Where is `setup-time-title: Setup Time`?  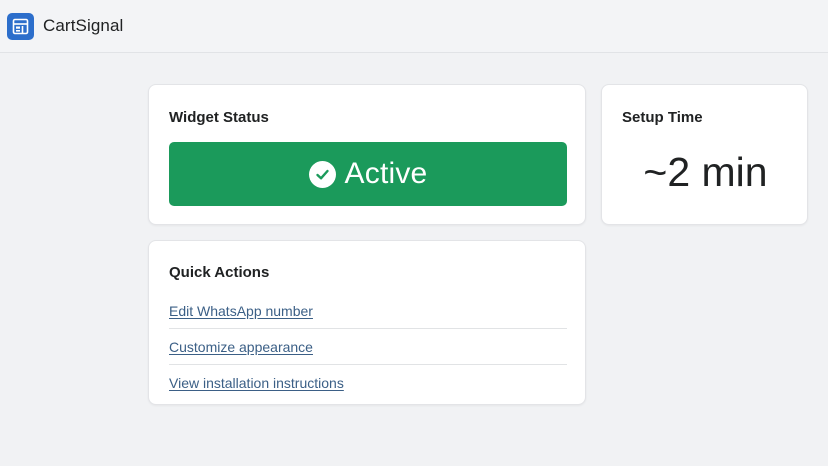
setup-time-title: Setup Time is located at coordinates (662, 117).